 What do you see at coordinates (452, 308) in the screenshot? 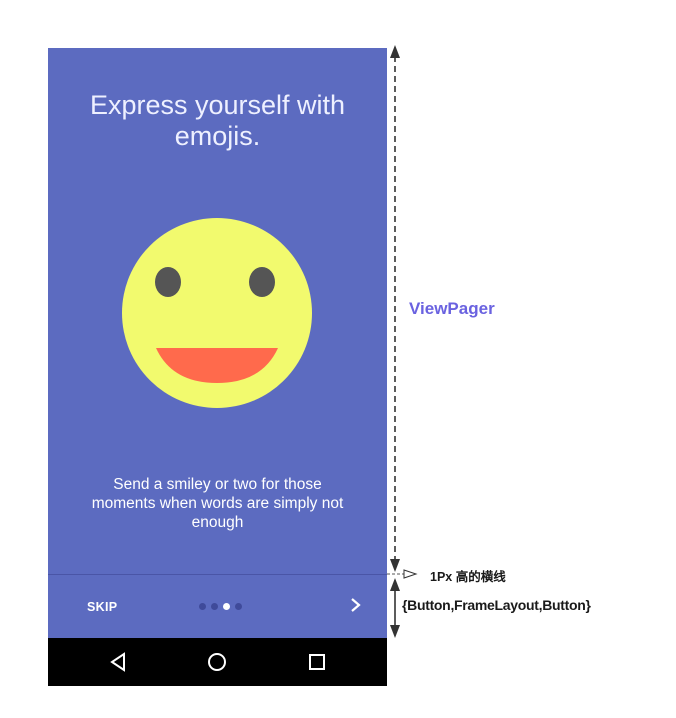
I see `viewpager-annotation-label: ViewPager` at bounding box center [452, 308].